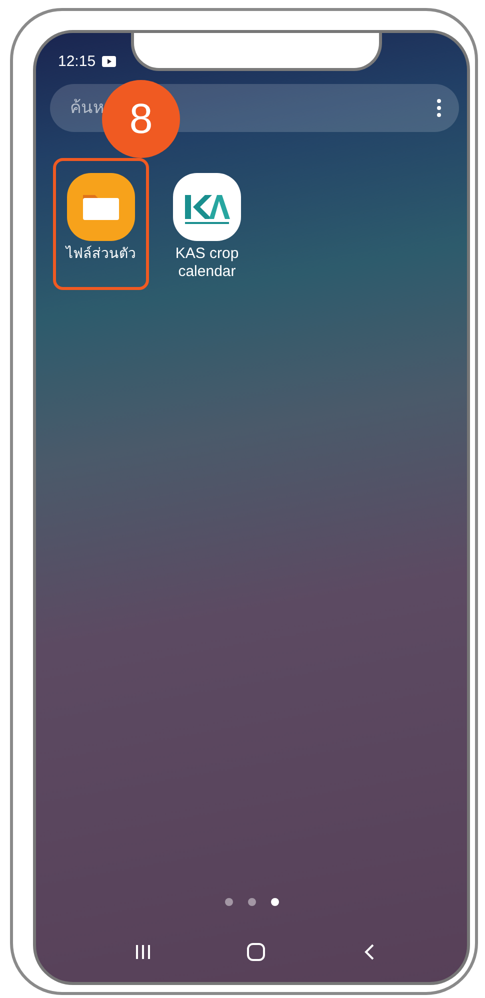  Describe the element at coordinates (141, 119) in the screenshot. I see `step-number-badge: 8` at that location.